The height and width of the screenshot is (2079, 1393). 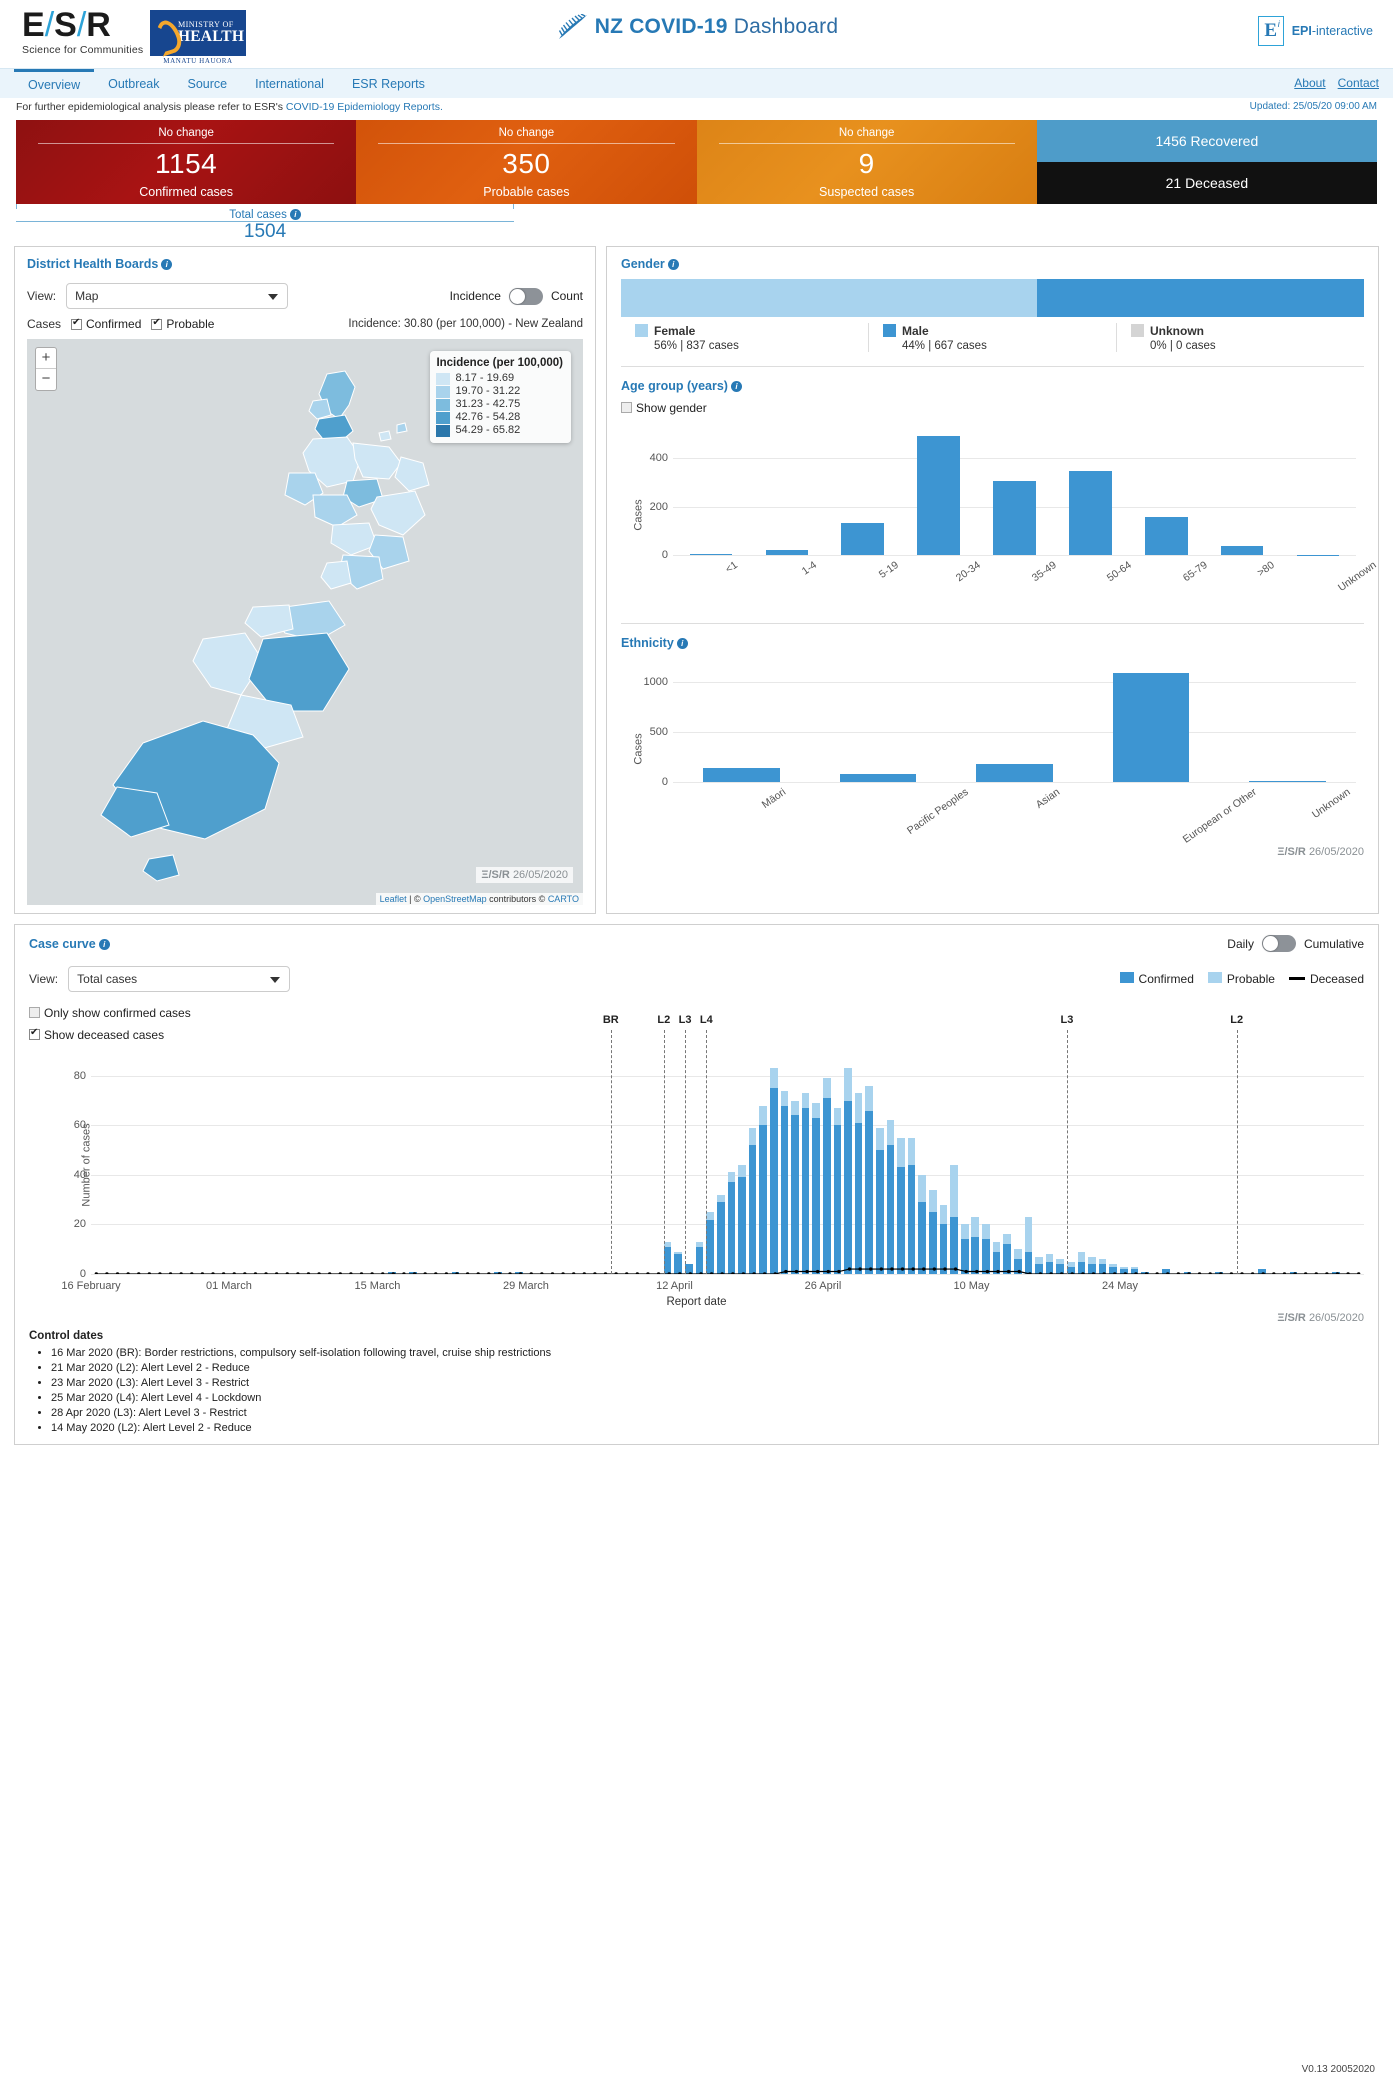 What do you see at coordinates (525, 296) in the screenshot?
I see `incidence-count-switch` at bounding box center [525, 296].